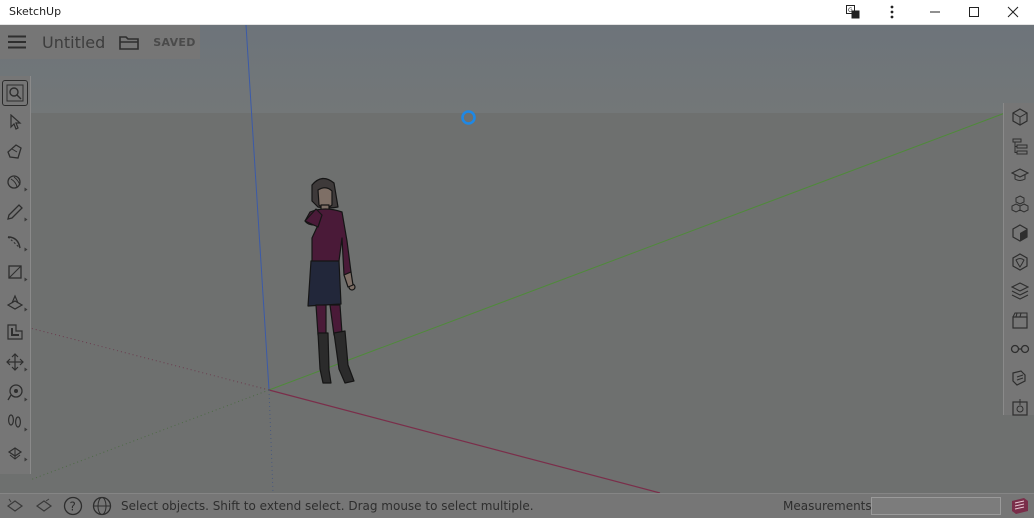  I want to click on move-tool, so click(15, 362).